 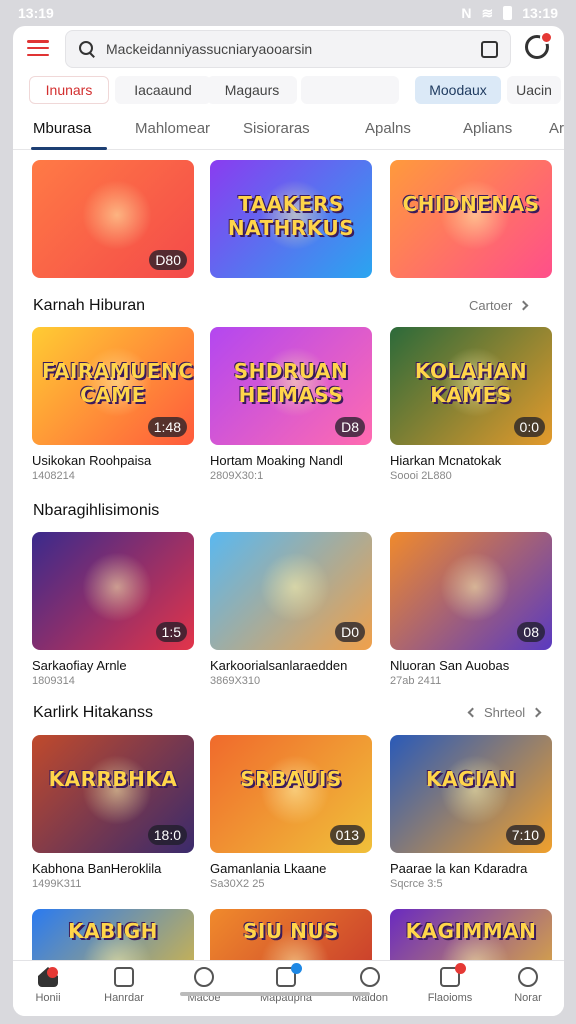 What do you see at coordinates (171, 632) in the screenshot?
I see `duration-badge: 1:5` at bounding box center [171, 632].